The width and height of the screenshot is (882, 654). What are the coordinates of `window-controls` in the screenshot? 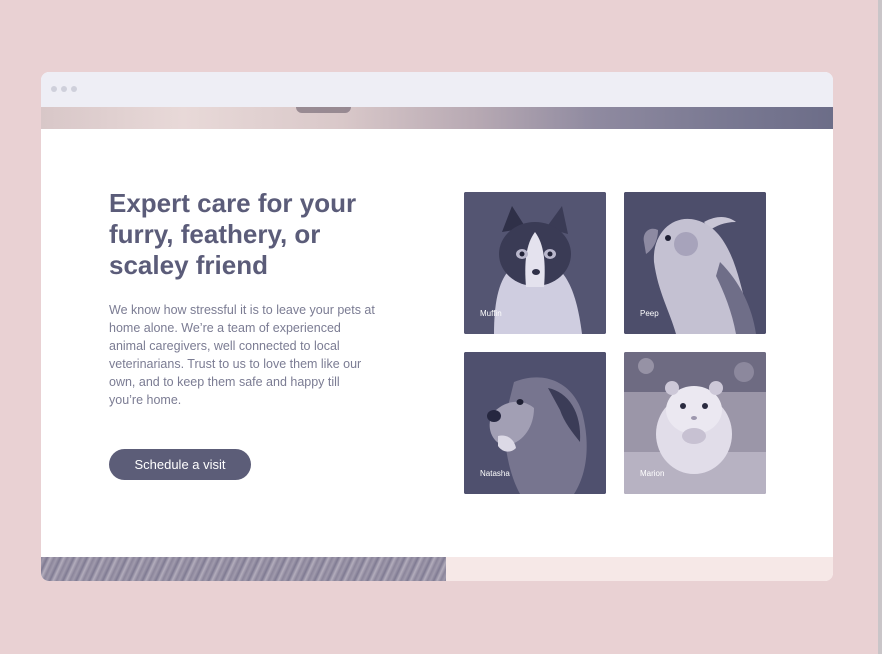 It's located at (64, 89).